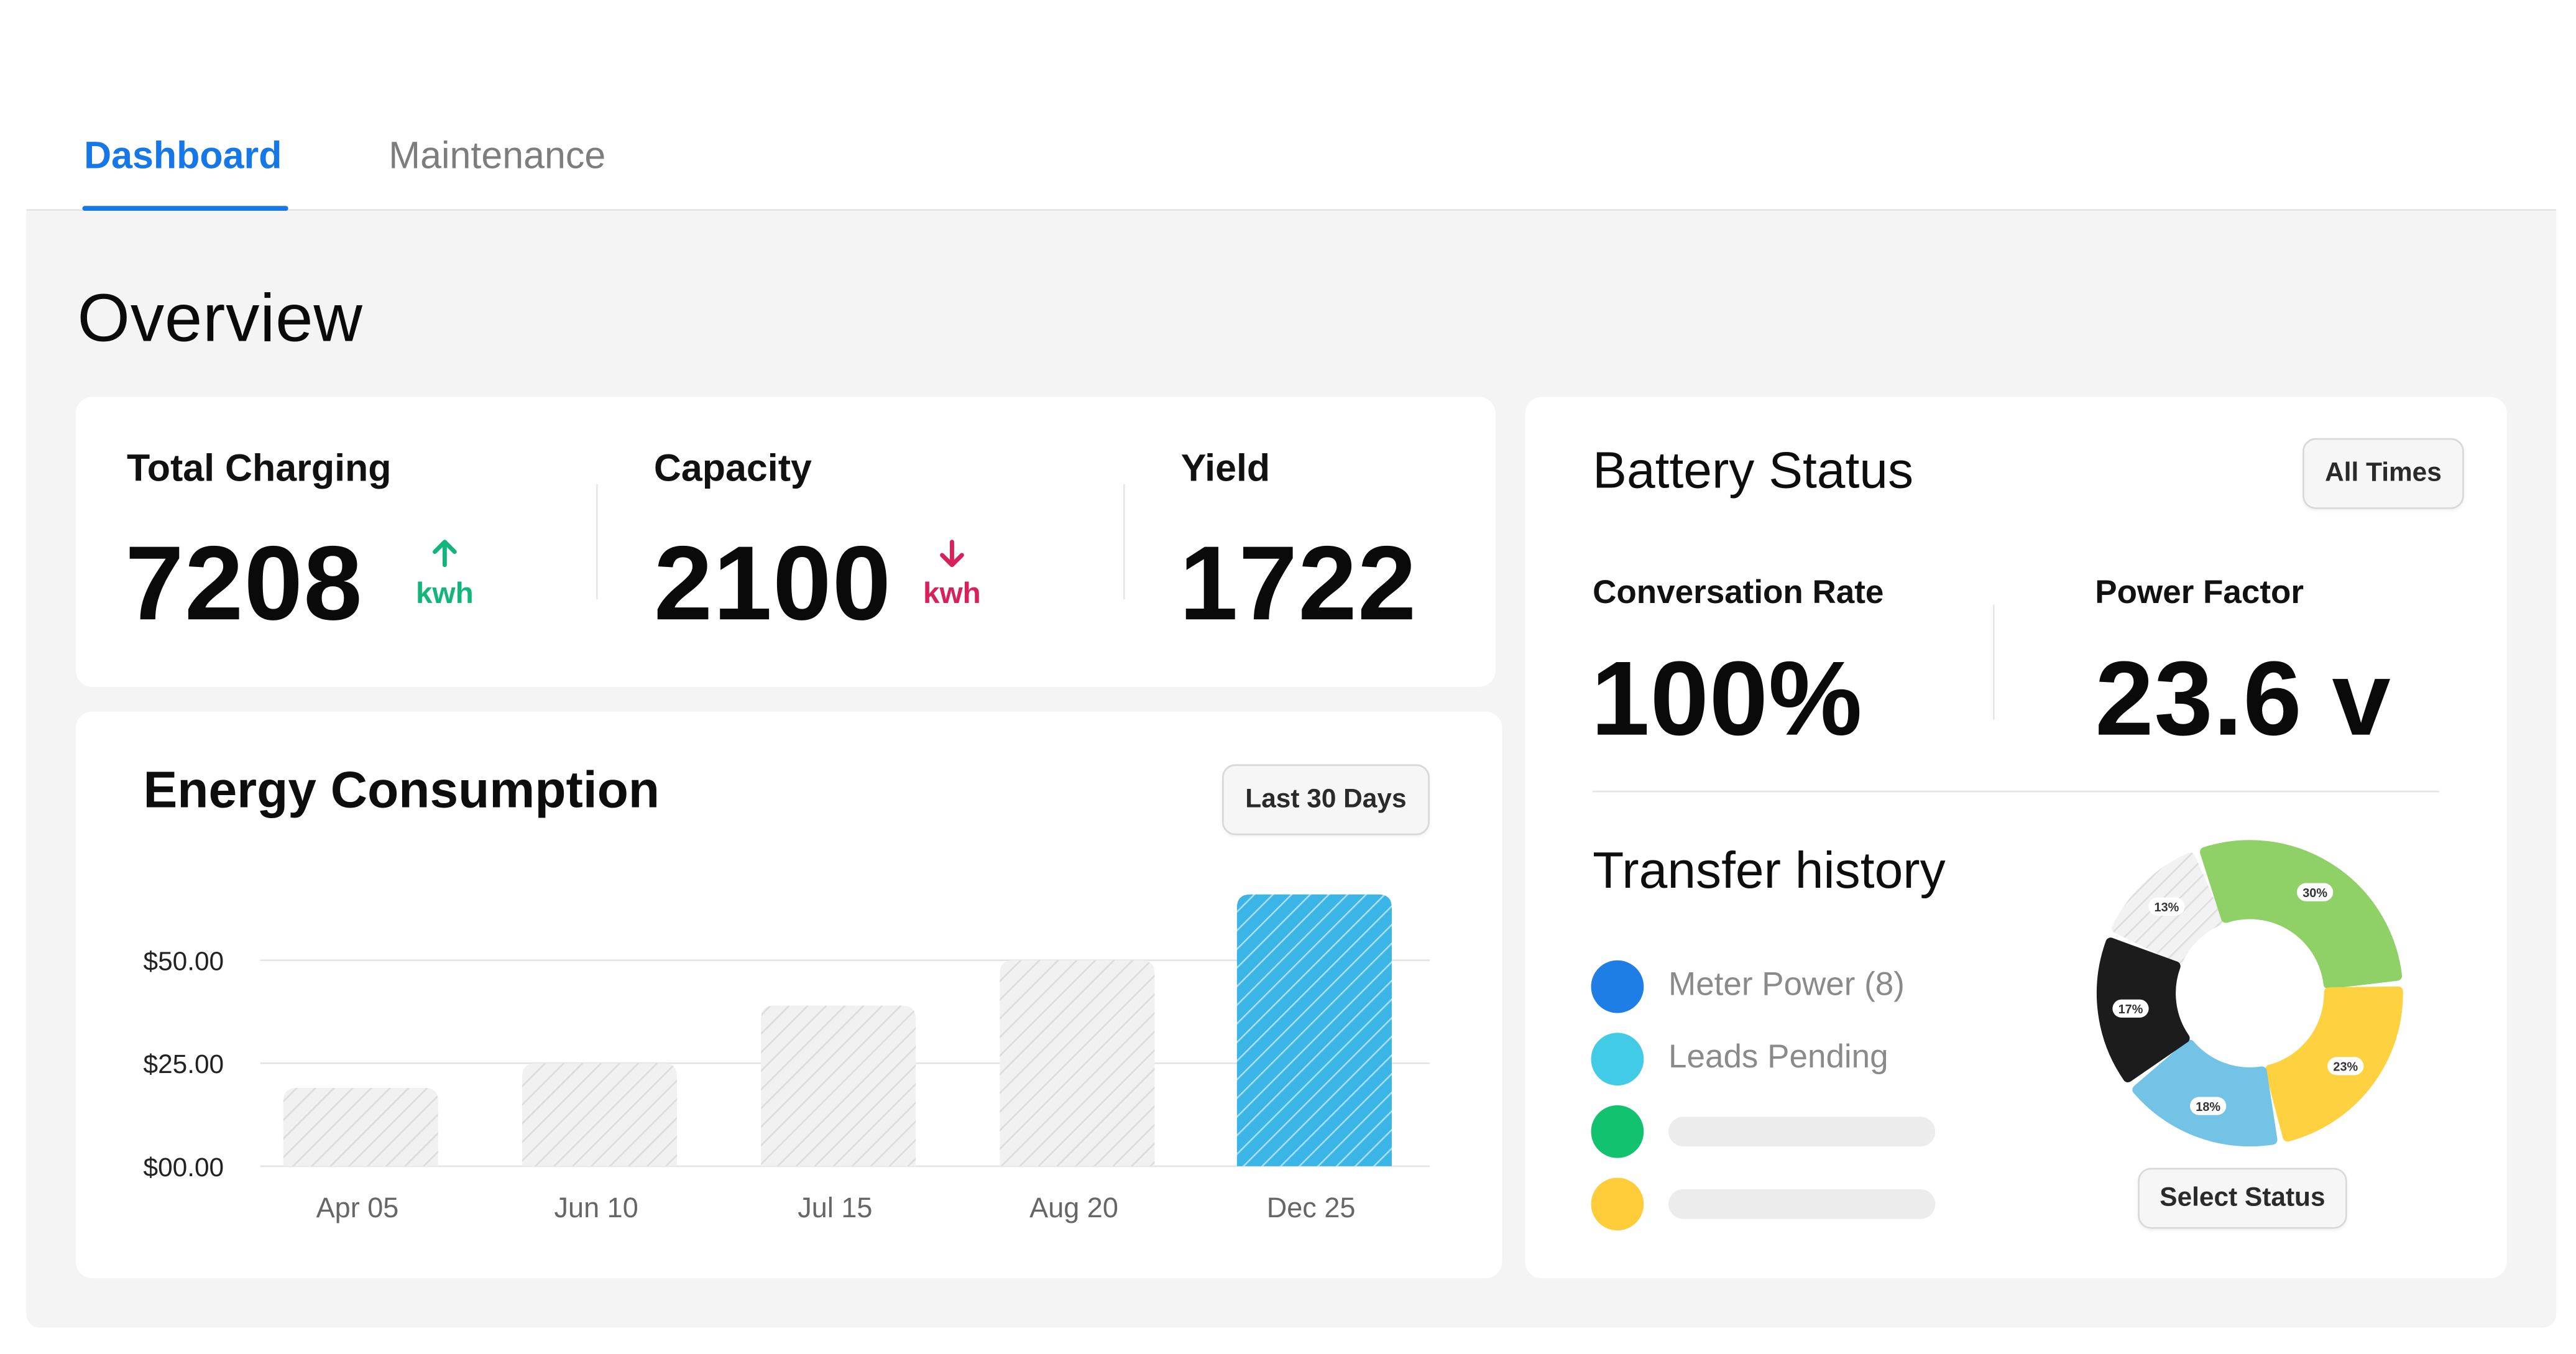 The height and width of the screenshot is (1354, 2576). What do you see at coordinates (835, 1207) in the screenshot?
I see `x-tick-label: Jul 15` at bounding box center [835, 1207].